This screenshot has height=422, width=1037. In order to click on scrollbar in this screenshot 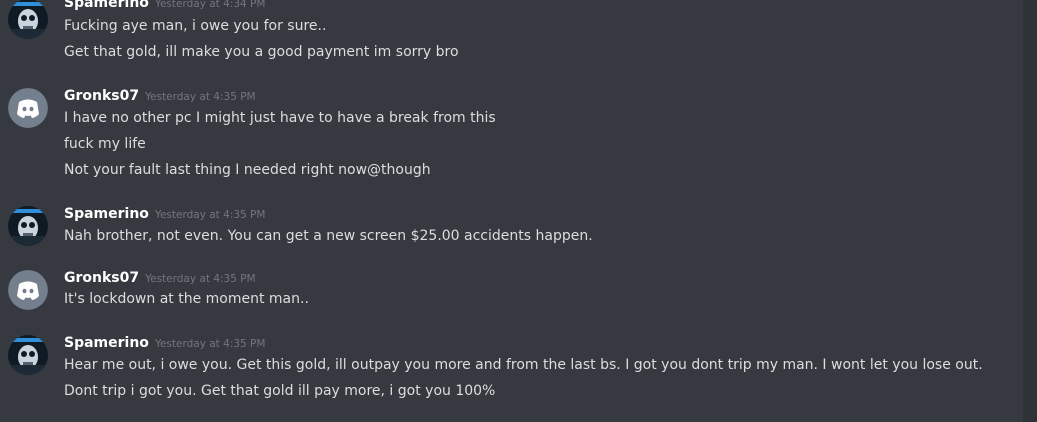, I will do `click(1030, 211)`.